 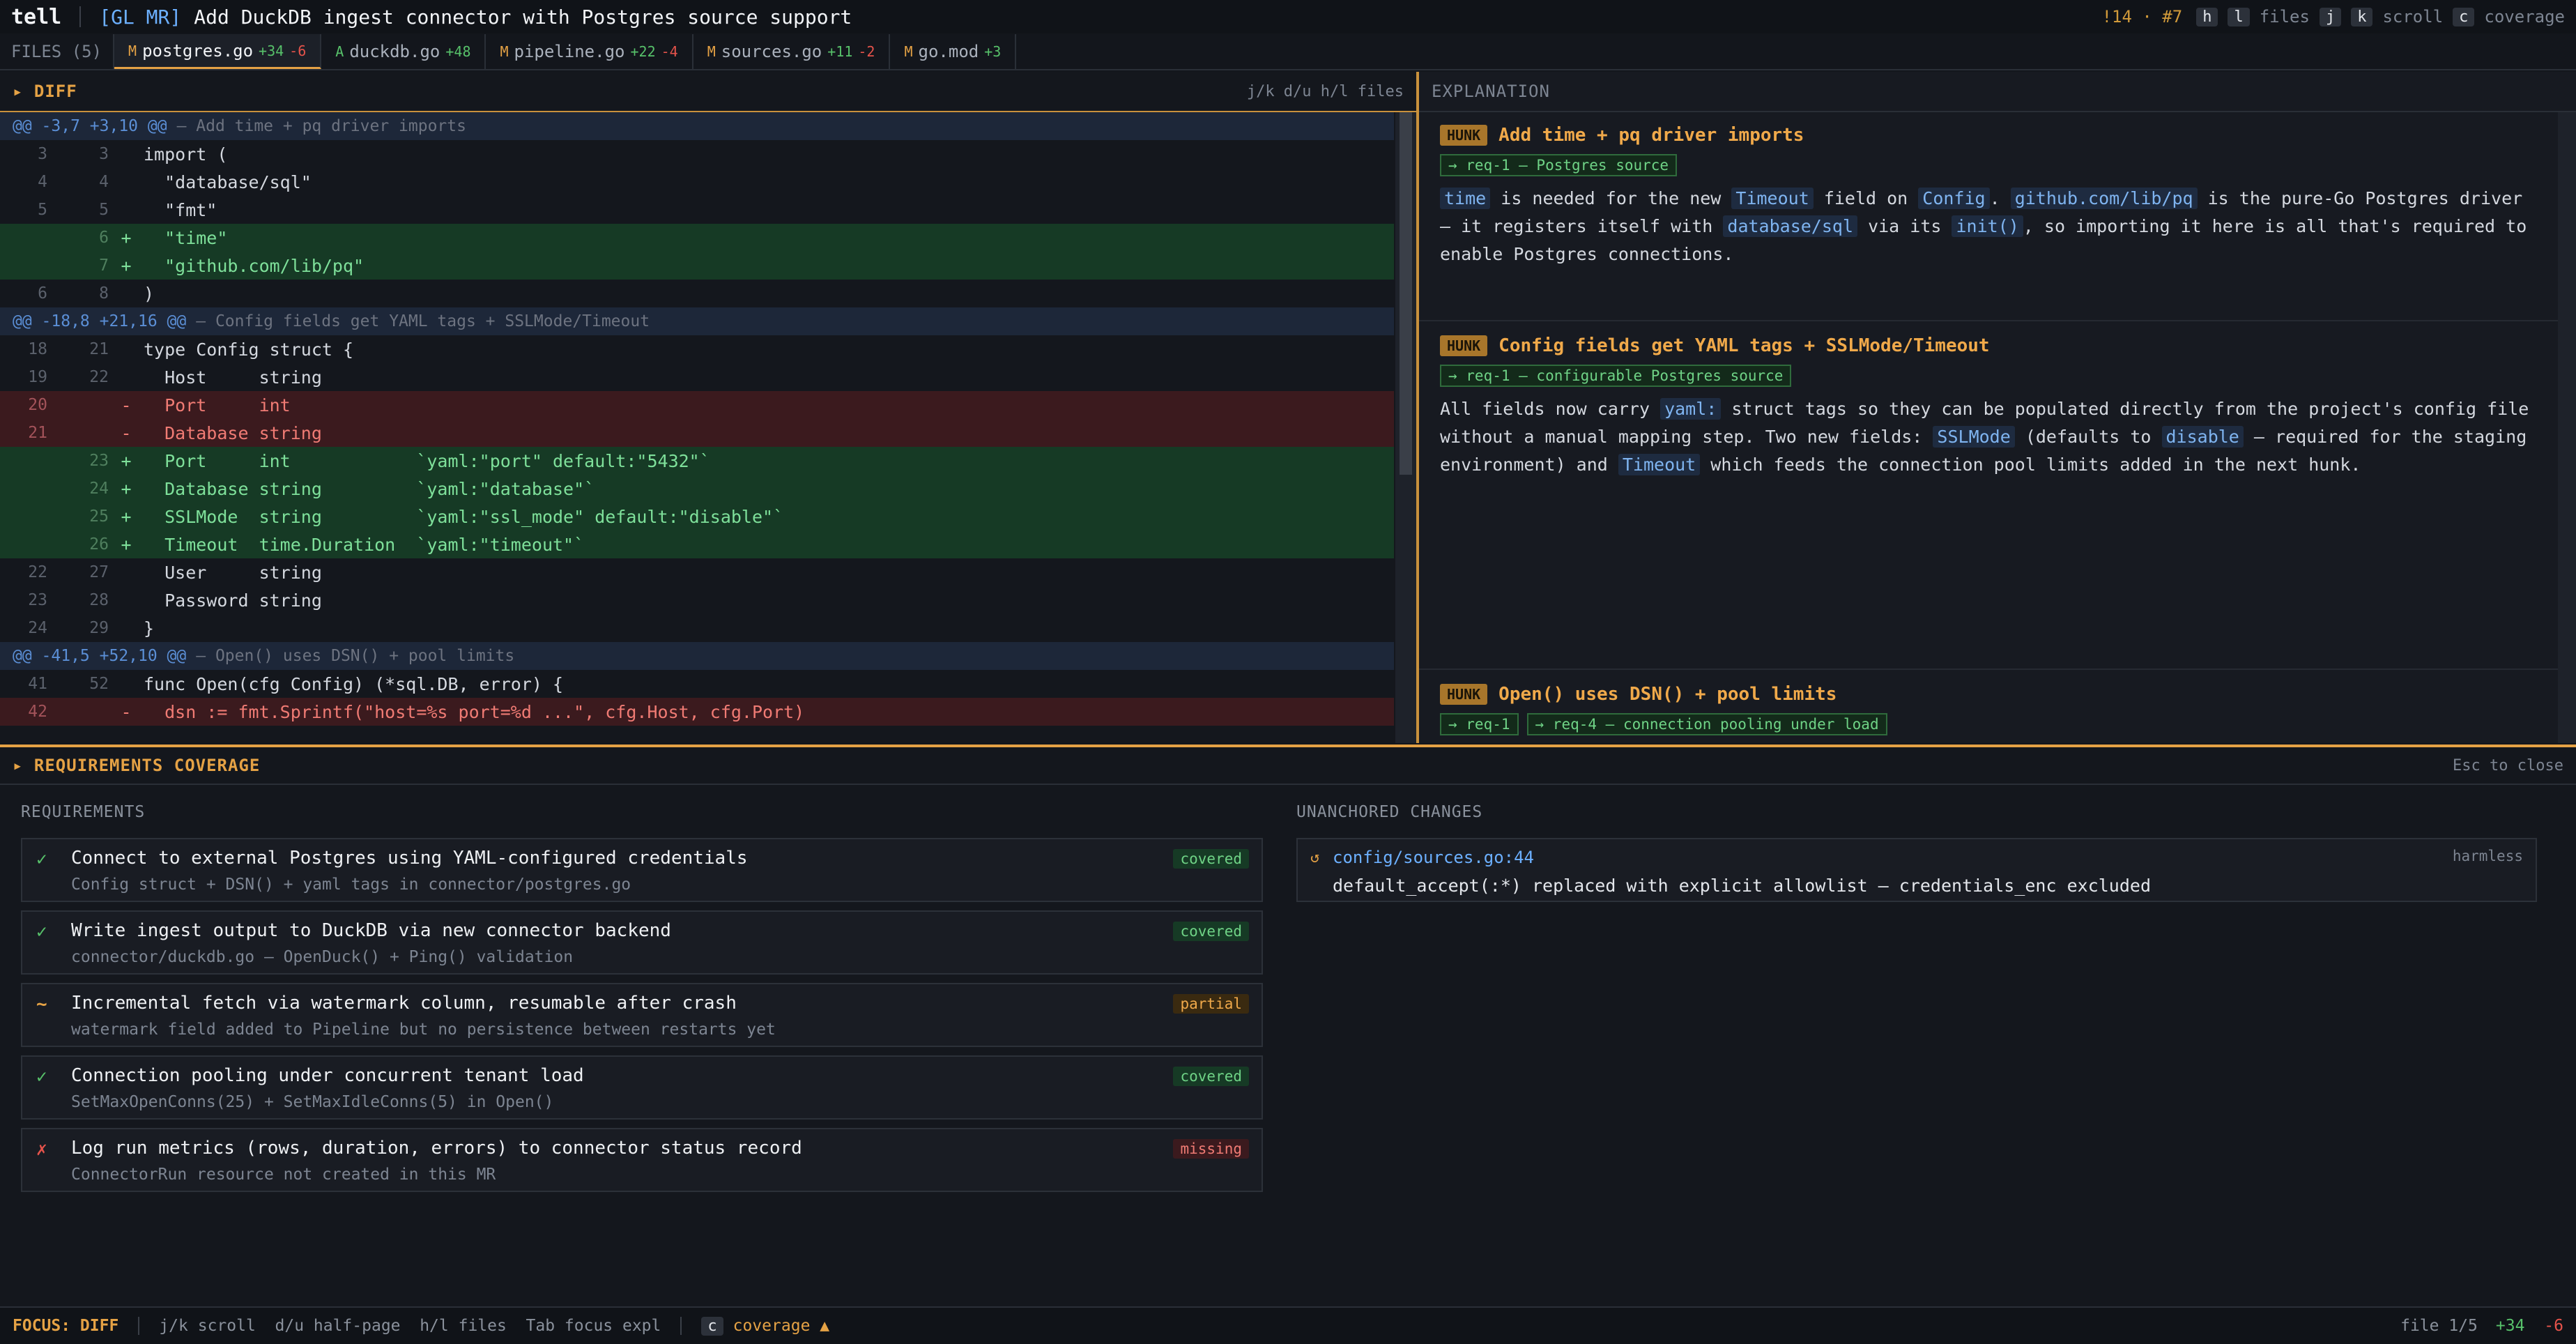 I want to click on total-removed: -6, so click(x=2553, y=1326).